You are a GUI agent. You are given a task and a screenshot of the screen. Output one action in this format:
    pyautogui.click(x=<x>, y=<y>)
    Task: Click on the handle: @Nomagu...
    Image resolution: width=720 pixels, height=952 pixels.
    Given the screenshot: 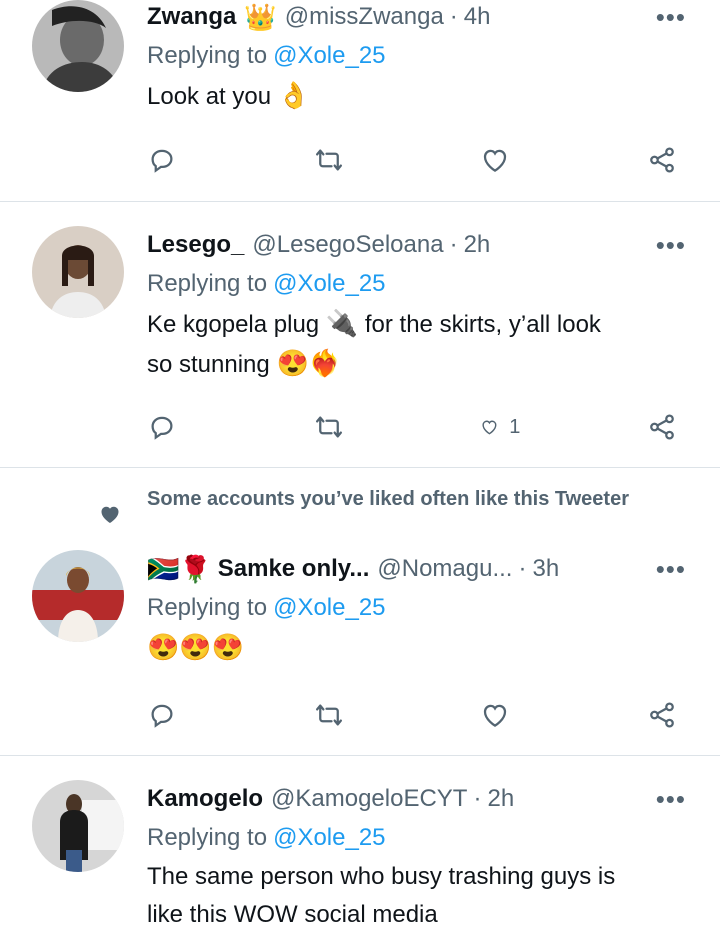 What is the action you would take?
    pyautogui.click(x=444, y=569)
    